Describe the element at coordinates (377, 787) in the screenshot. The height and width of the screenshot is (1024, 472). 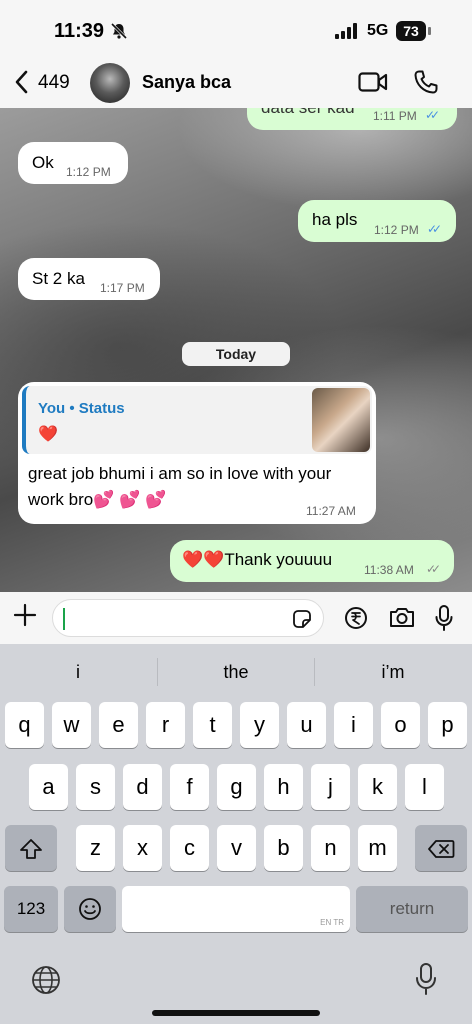
I see `key-k: k` at that location.